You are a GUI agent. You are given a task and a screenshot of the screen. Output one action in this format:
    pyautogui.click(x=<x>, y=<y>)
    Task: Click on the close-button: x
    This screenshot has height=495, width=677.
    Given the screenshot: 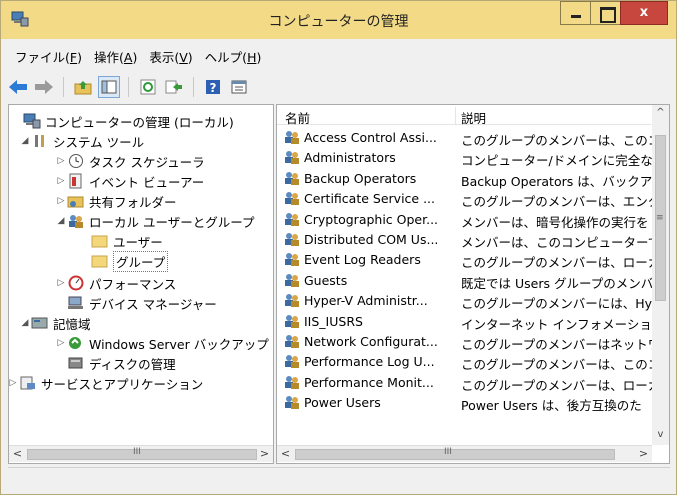 What is the action you would take?
    pyautogui.click(x=644, y=13)
    